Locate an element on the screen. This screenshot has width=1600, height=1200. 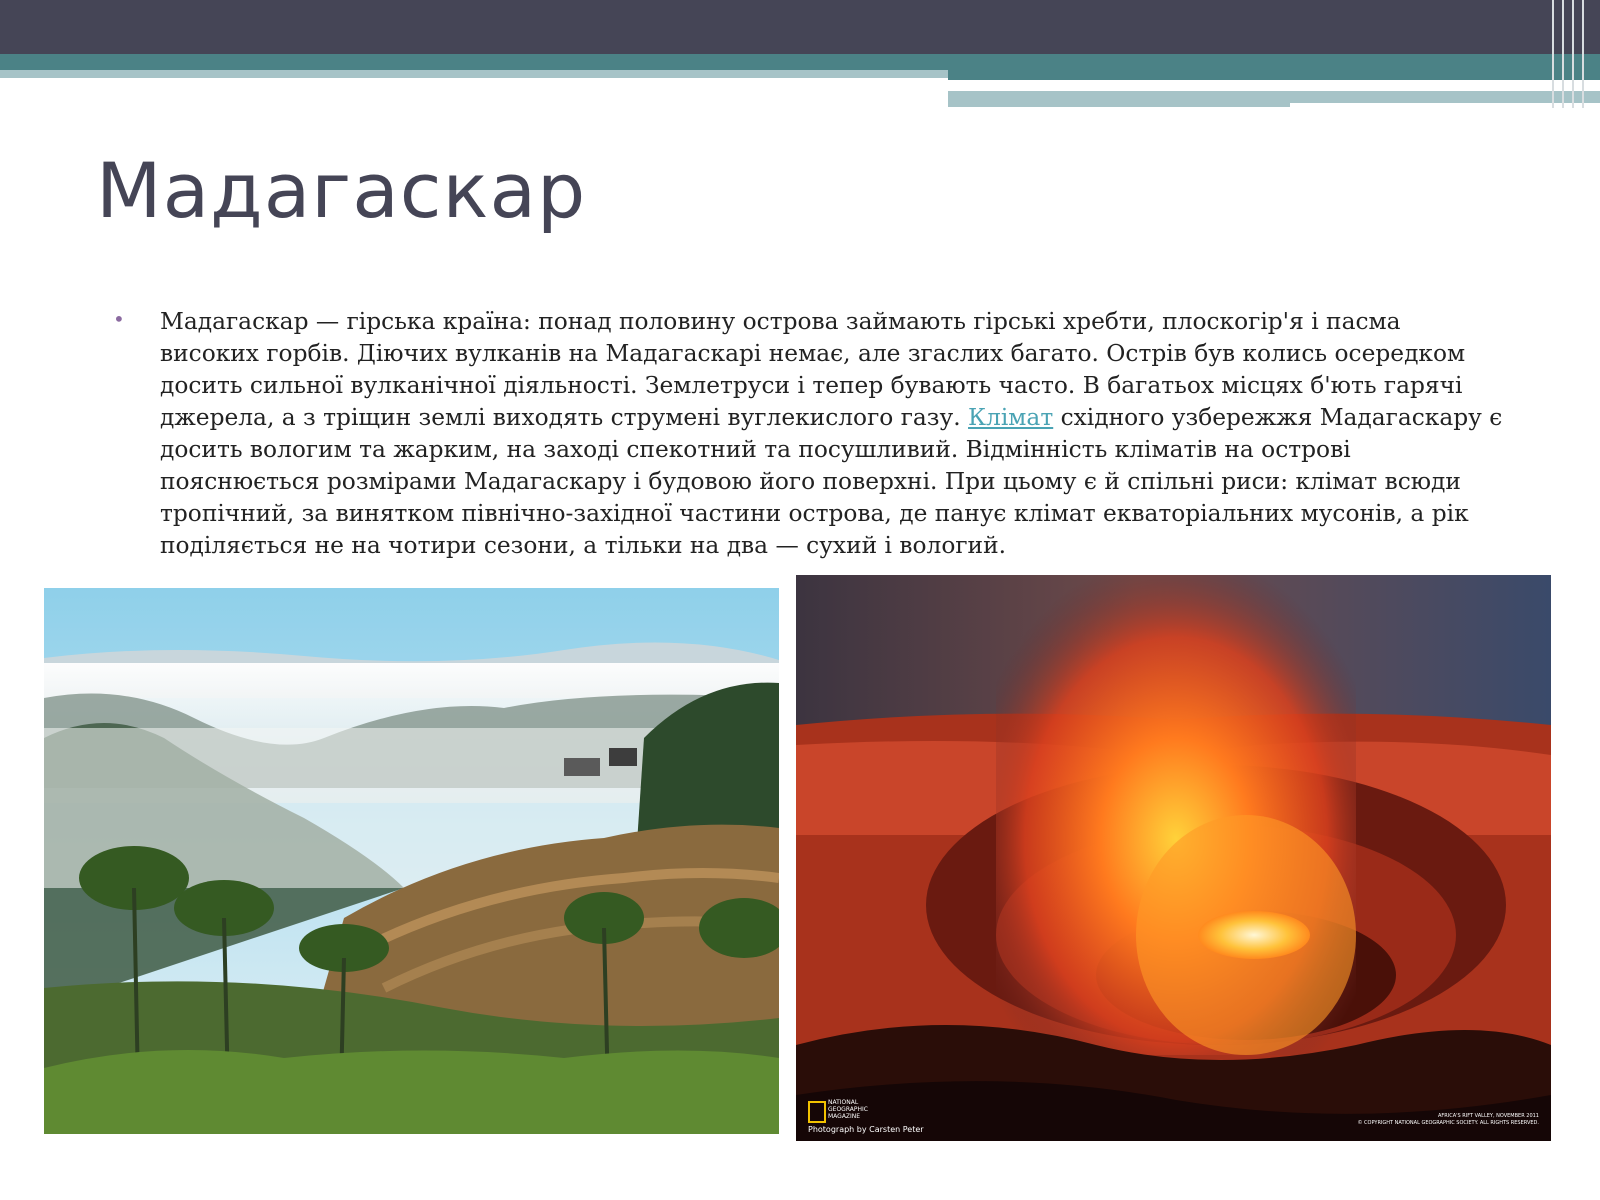
slide-title: Мадагаскар is located at coordinates (341, 190).